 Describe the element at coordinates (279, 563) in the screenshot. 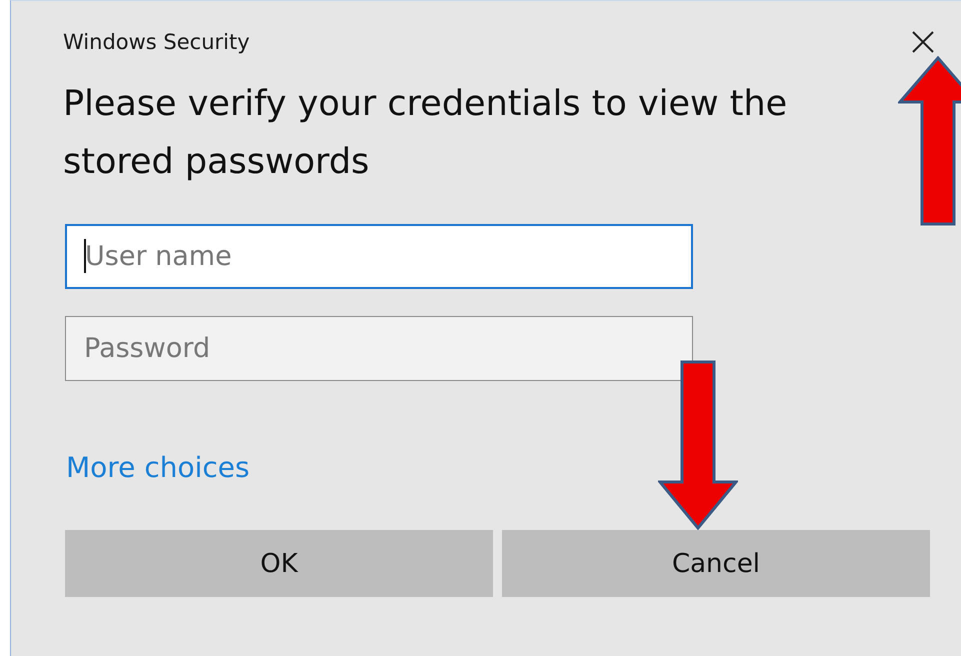

I see `ok-button: OK` at that location.